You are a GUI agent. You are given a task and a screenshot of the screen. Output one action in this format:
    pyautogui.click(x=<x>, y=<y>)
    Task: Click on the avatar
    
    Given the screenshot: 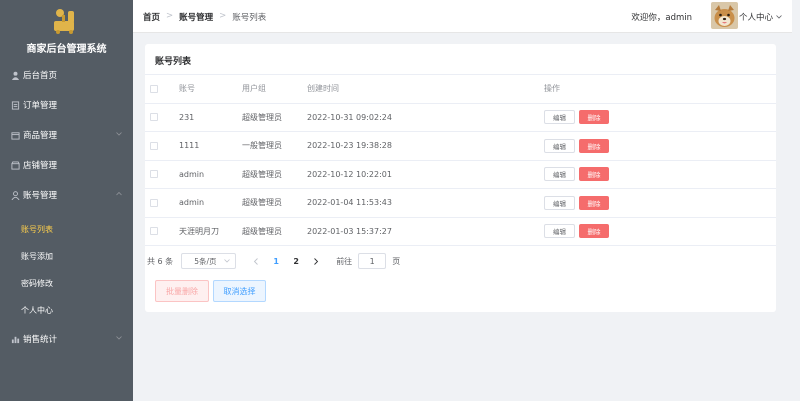 What is the action you would take?
    pyautogui.click(x=724, y=15)
    